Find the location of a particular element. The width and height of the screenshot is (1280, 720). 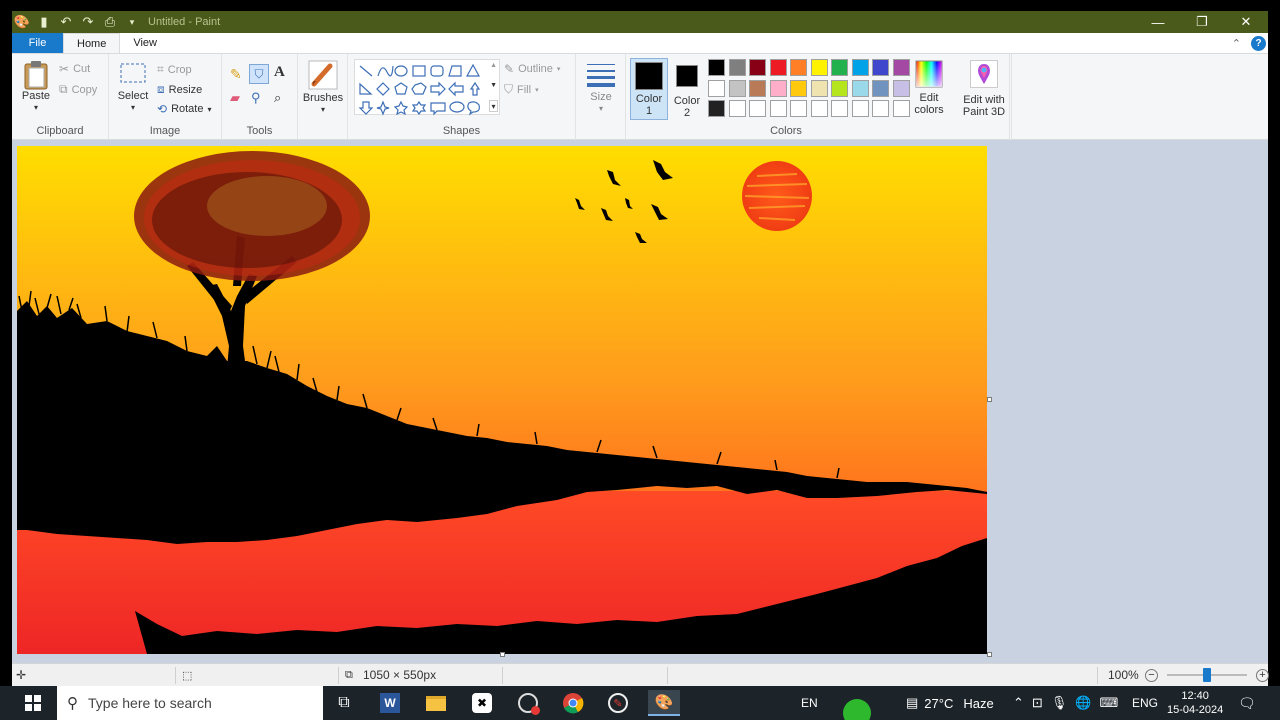

brushes-dropdown-icon: ▾ is located at coordinates (323, 110).